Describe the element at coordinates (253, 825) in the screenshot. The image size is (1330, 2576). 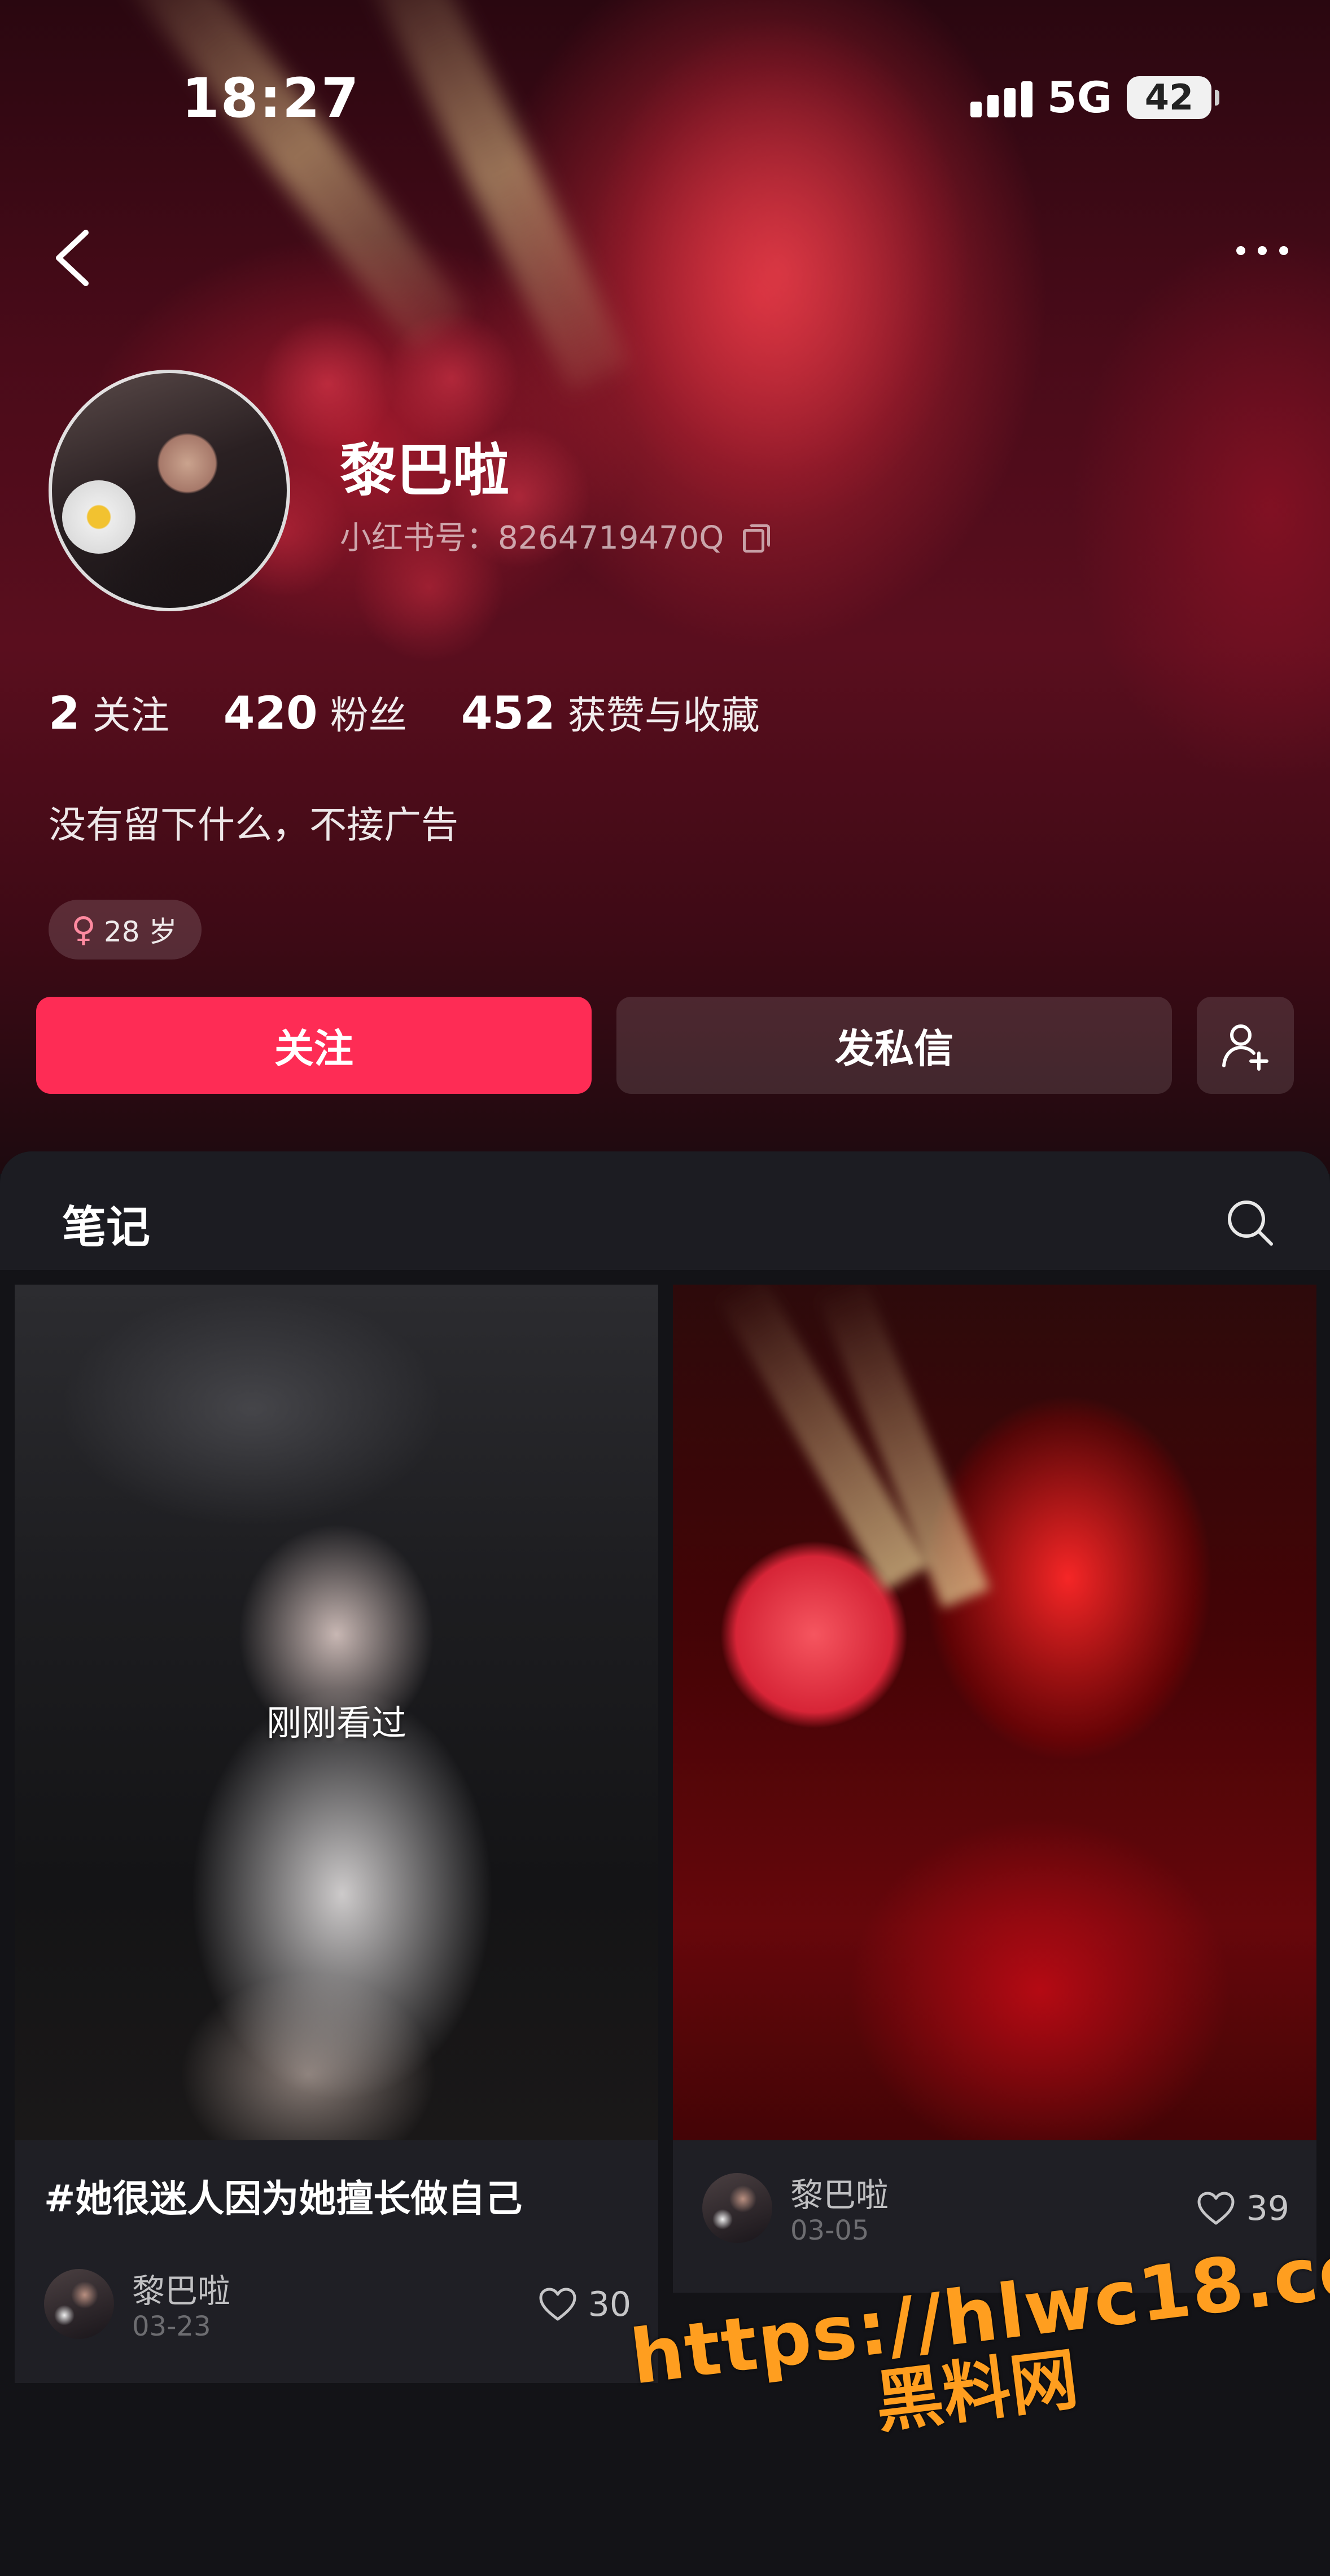
I see `profile-bio: 没有留下什么，不接广告` at that location.